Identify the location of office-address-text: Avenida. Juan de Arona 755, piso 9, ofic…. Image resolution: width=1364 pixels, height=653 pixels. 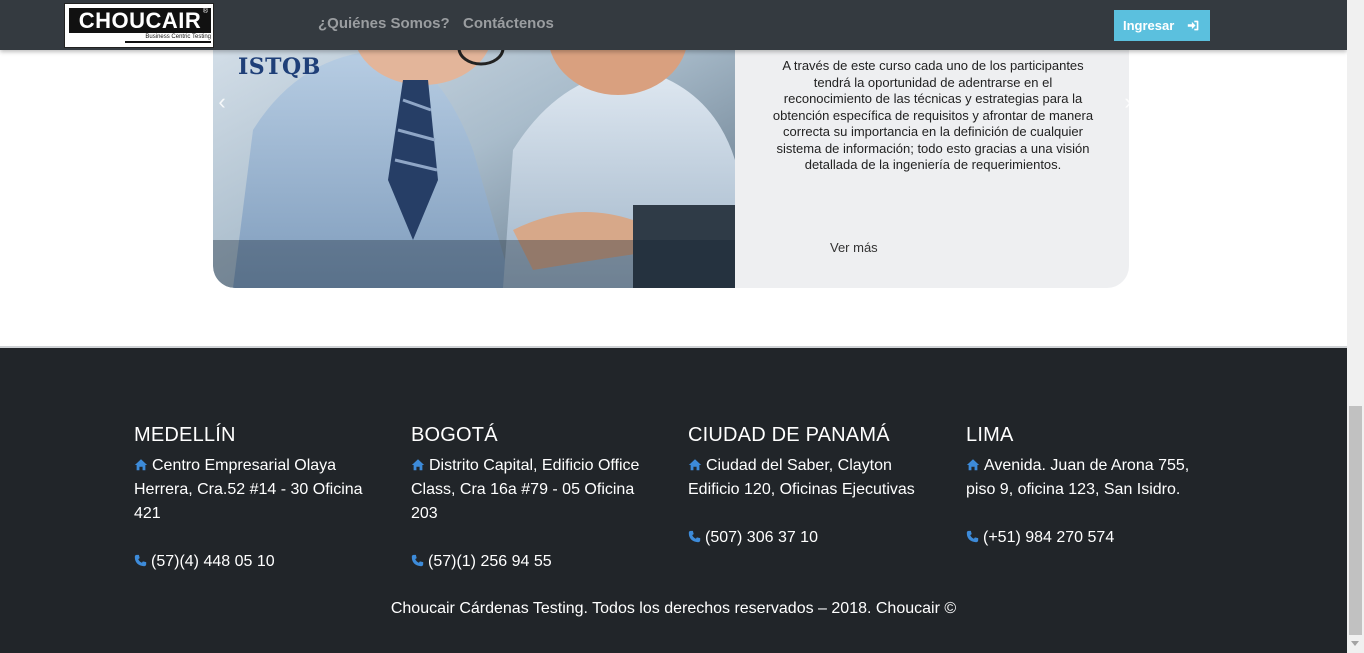
(1078, 477).